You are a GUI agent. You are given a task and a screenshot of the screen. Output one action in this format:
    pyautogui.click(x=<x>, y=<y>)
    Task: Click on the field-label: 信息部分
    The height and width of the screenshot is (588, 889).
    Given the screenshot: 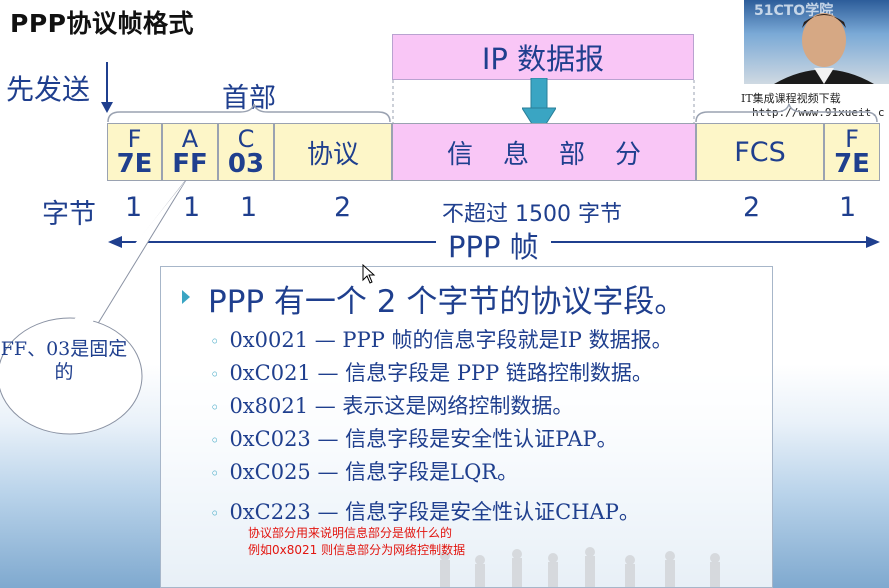 What is the action you would take?
    pyautogui.click(x=558, y=154)
    